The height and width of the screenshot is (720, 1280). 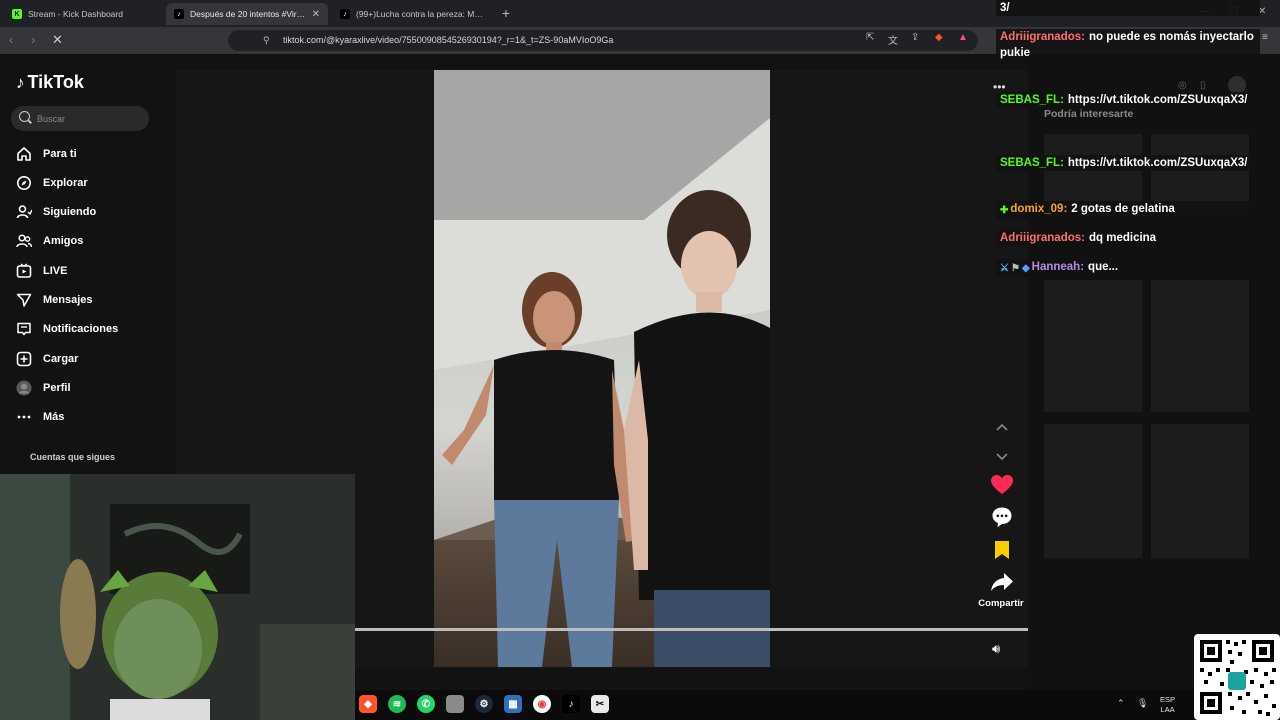 I want to click on nav-label: Siguiendo, so click(x=70, y=212).